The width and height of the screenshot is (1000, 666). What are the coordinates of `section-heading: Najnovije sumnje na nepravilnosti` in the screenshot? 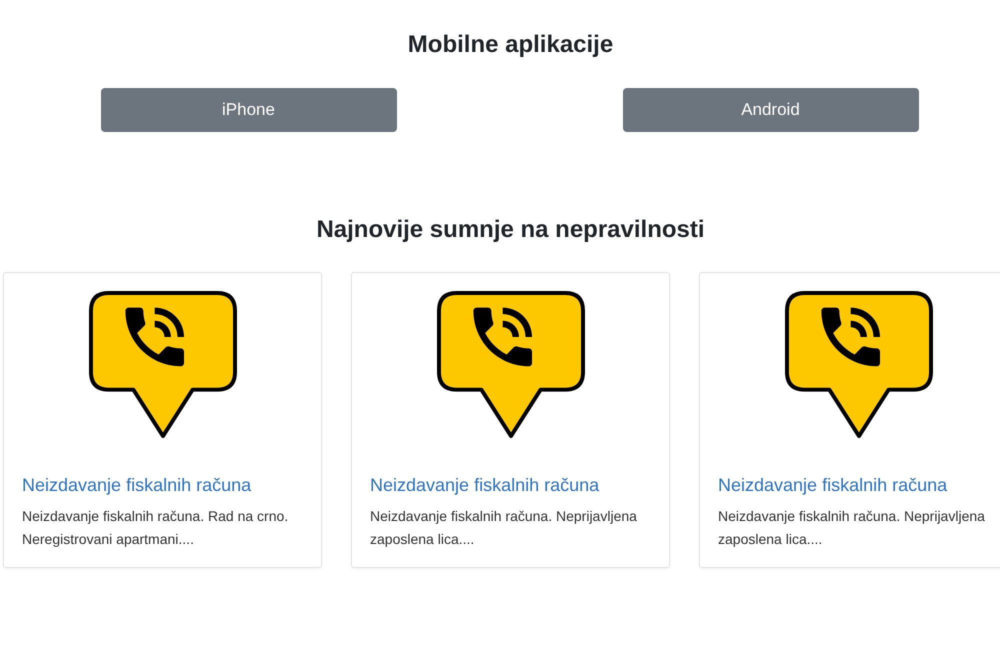 It's located at (510, 230).